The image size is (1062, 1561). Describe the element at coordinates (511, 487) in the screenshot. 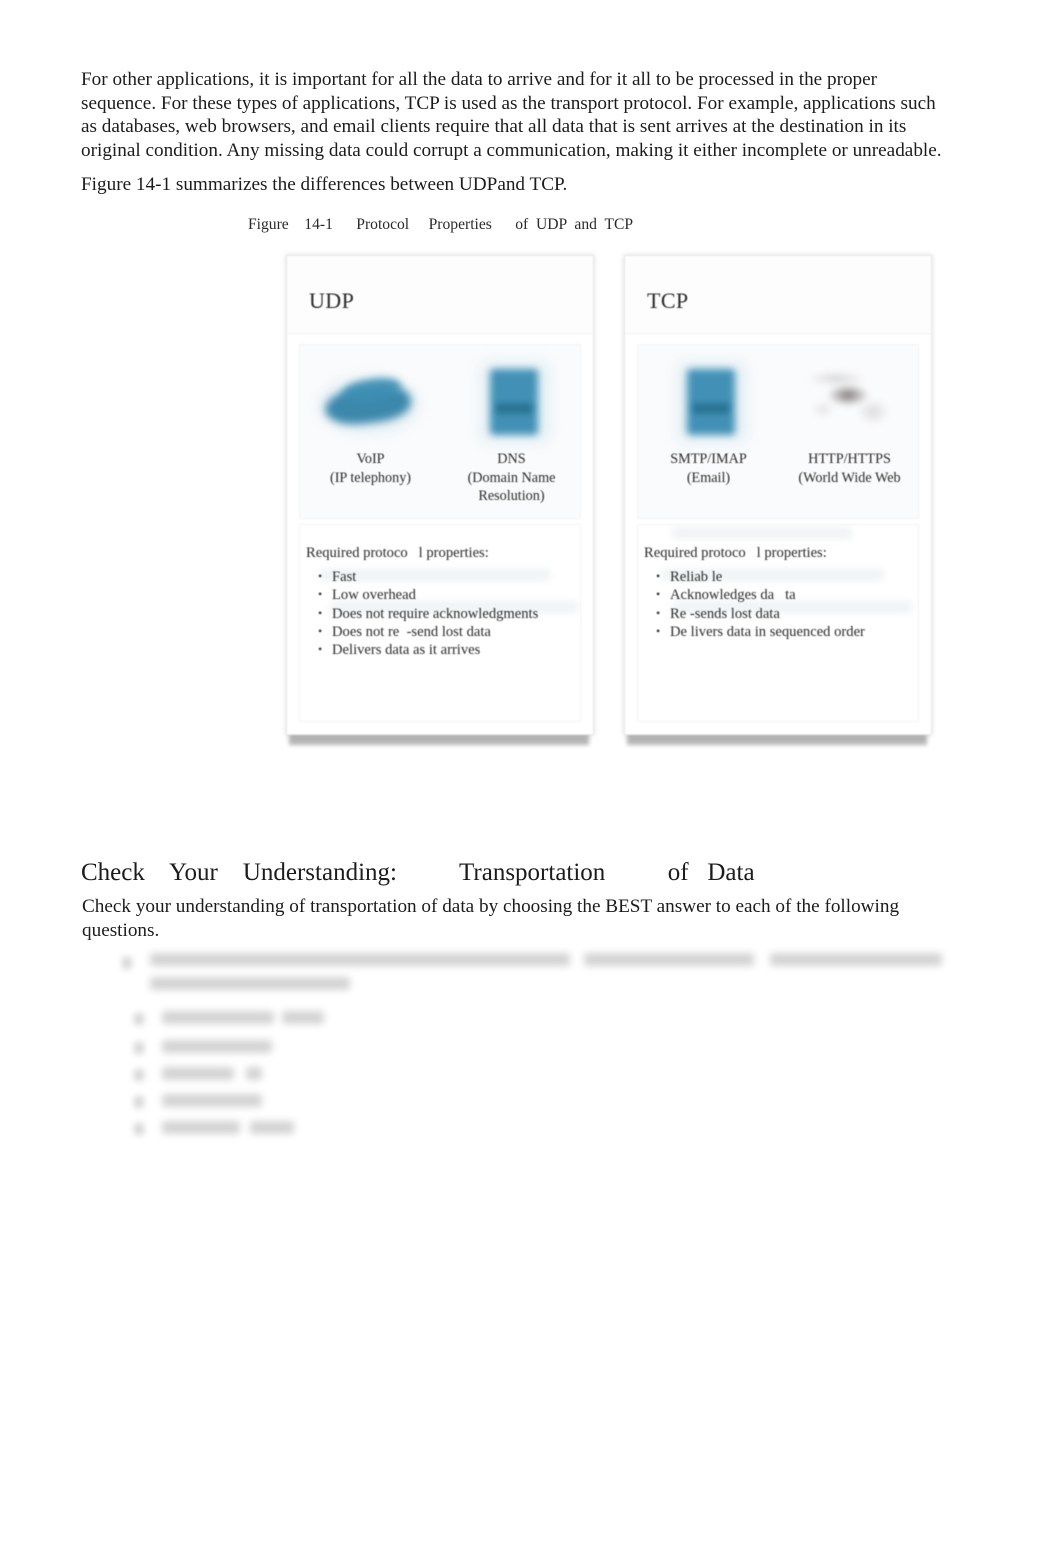

I see `dns-description: (Domain Name Resolution)` at that location.